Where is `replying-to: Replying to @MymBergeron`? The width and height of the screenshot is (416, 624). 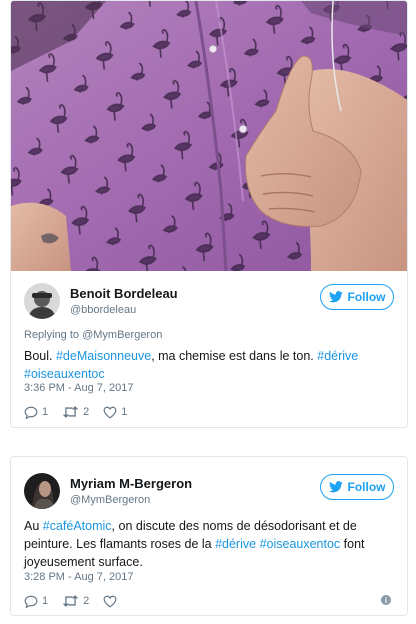
replying-to: Replying to @MymBergeron is located at coordinates (93, 335).